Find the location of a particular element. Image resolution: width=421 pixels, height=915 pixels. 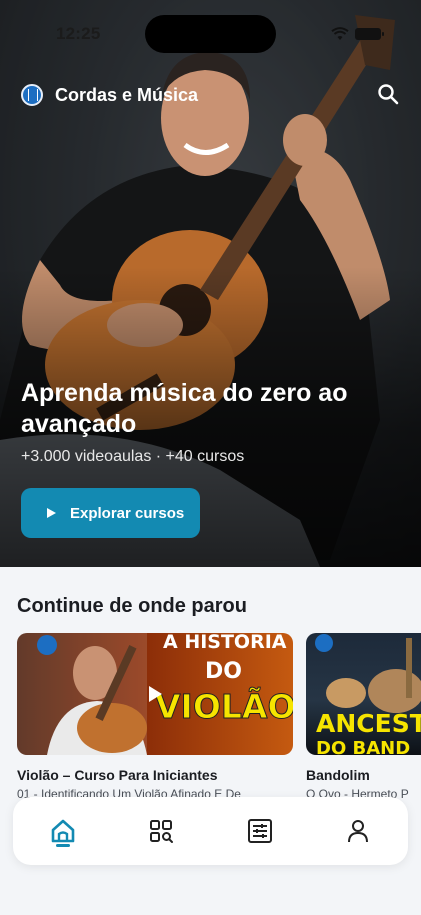

thumbnail-play-icon is located at coordinates (155, 694).